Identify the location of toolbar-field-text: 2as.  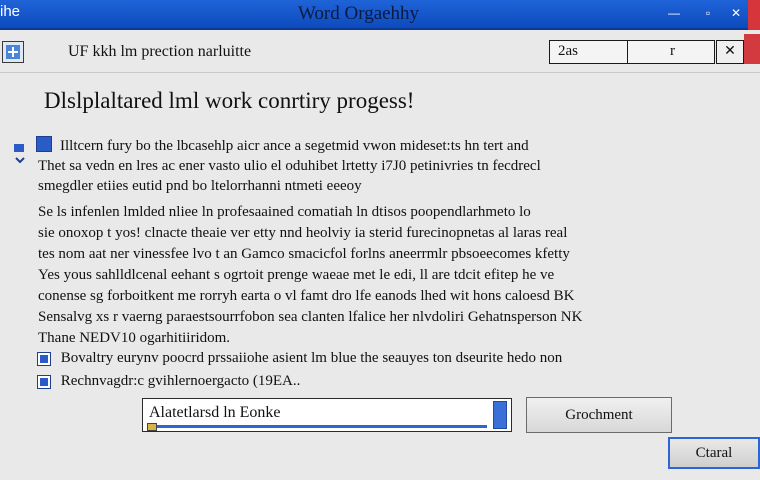
(568, 51).